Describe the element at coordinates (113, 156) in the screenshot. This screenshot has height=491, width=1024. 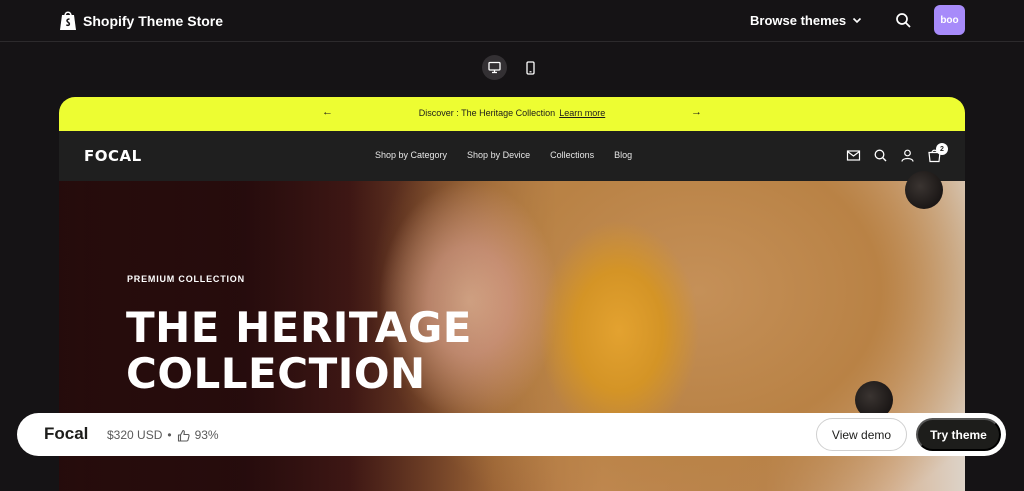
I see `store-logo: FOCAL` at that location.